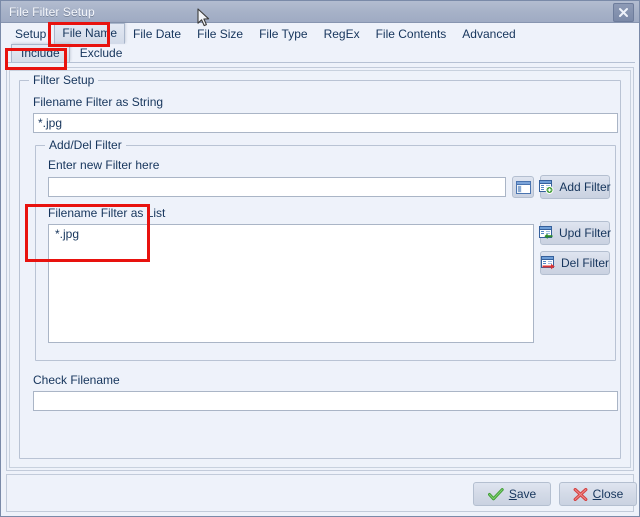 Image resolution: width=640 pixels, height=517 pixels. Describe the element at coordinates (104, 165) in the screenshot. I see `enter-new-filter-label: Enter new Filter here` at that location.